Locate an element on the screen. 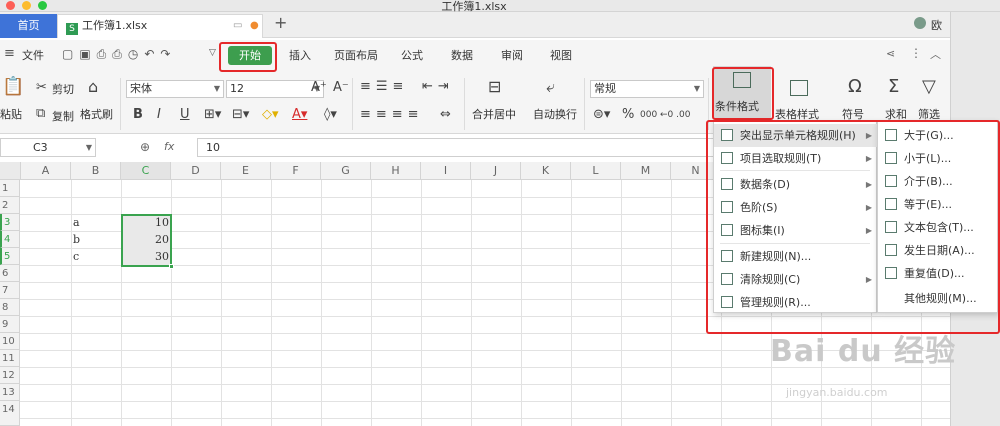 The width and height of the screenshot is (1000, 426). omega-icon: Ω is located at coordinates (855, 87).